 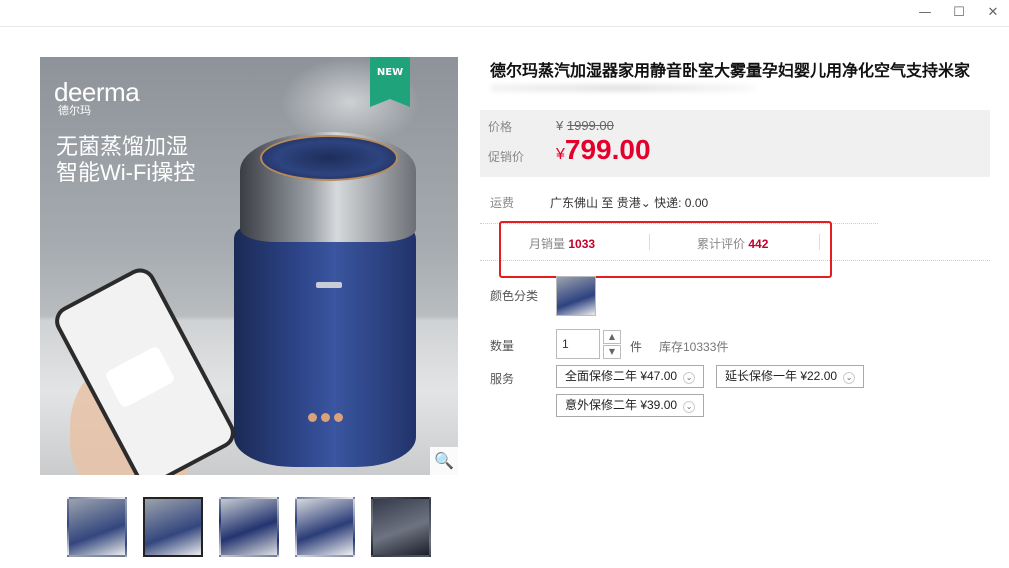 I want to click on shipping-from: 广东佛山, so click(x=574, y=203).